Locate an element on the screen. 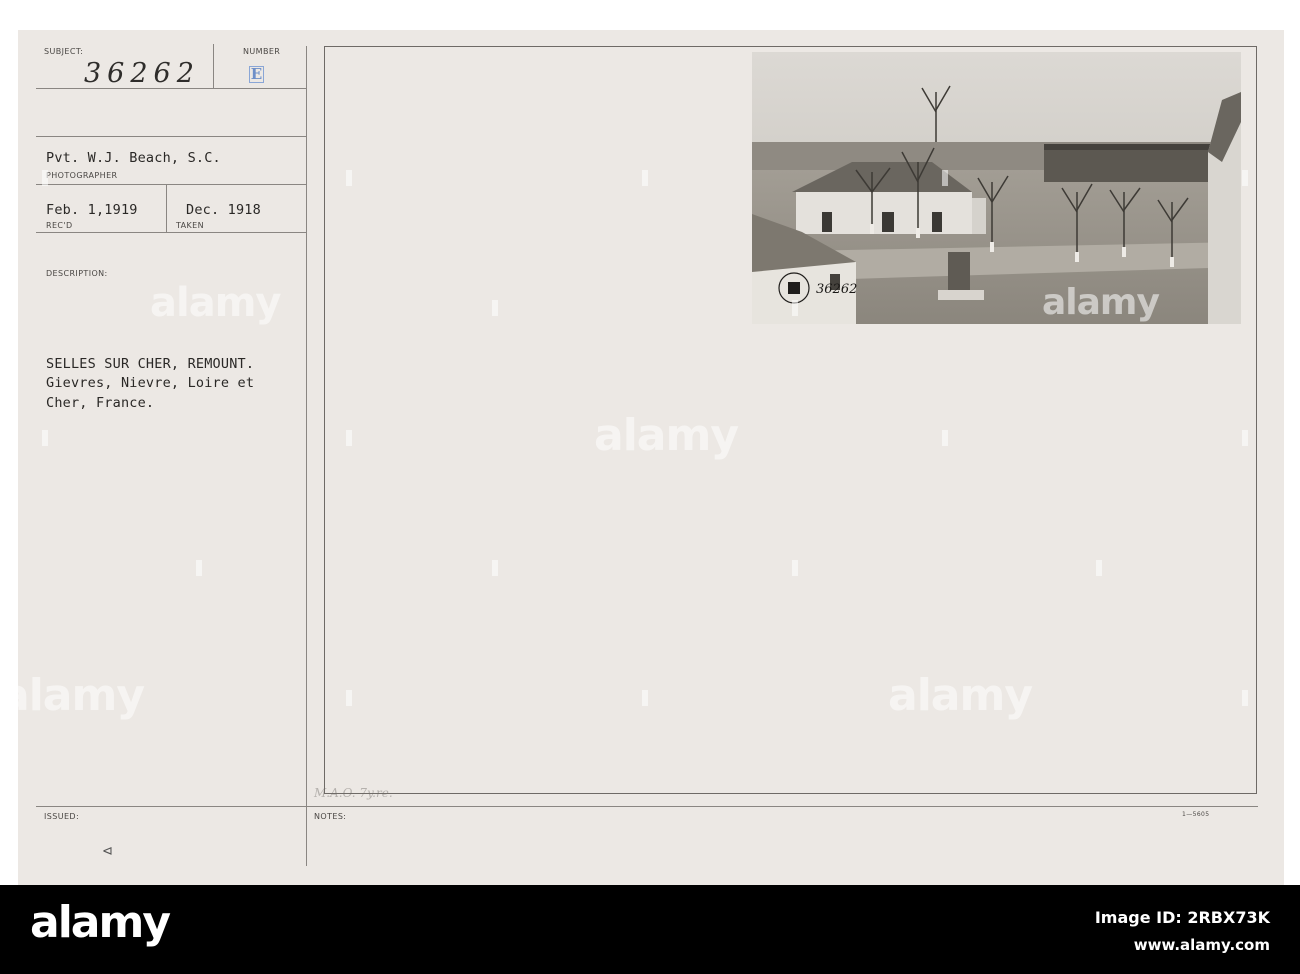 Image resolution: width=1300 pixels, height=974 pixels. subject-number-divider is located at coordinates (213, 66).